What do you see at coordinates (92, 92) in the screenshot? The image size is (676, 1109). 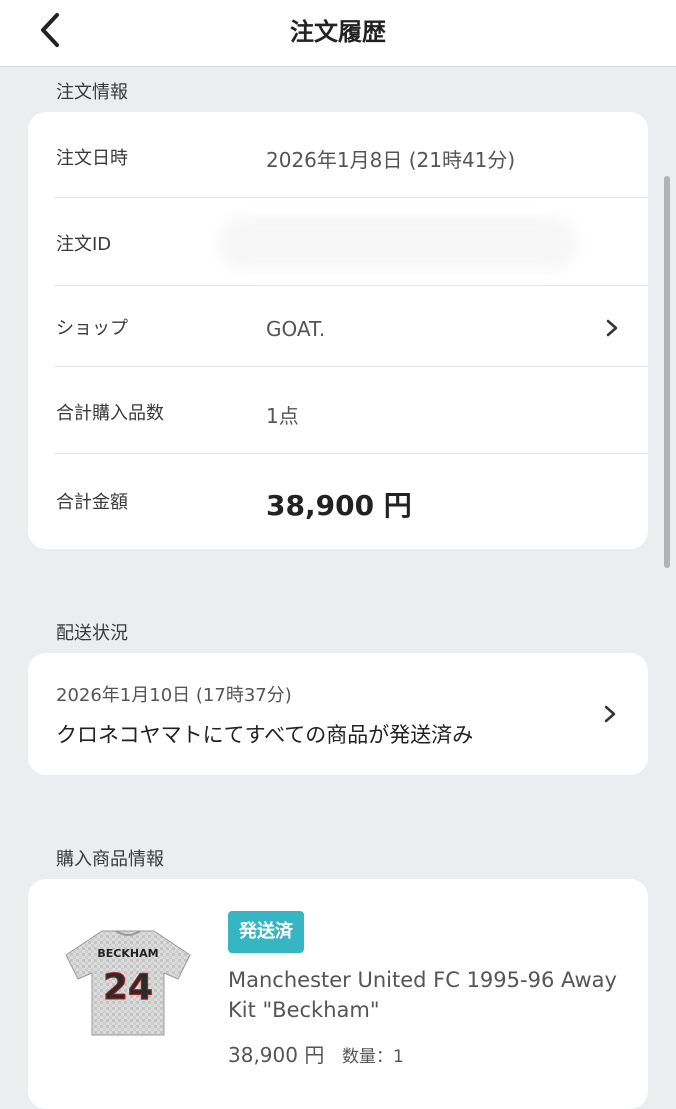 I see `order-info-heading: 注文情報` at bounding box center [92, 92].